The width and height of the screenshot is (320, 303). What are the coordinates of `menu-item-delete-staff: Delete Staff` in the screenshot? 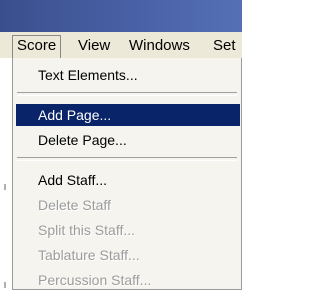 It's located at (74, 205).